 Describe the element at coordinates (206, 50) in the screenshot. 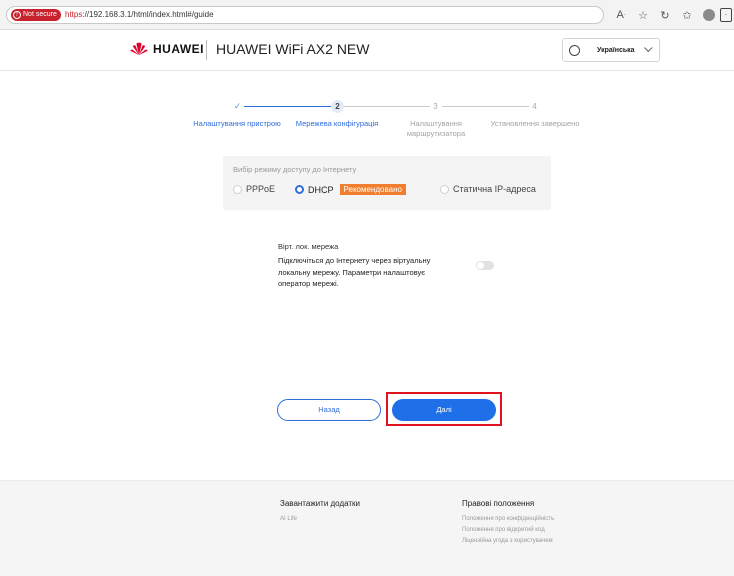

I see `header-divider` at that location.